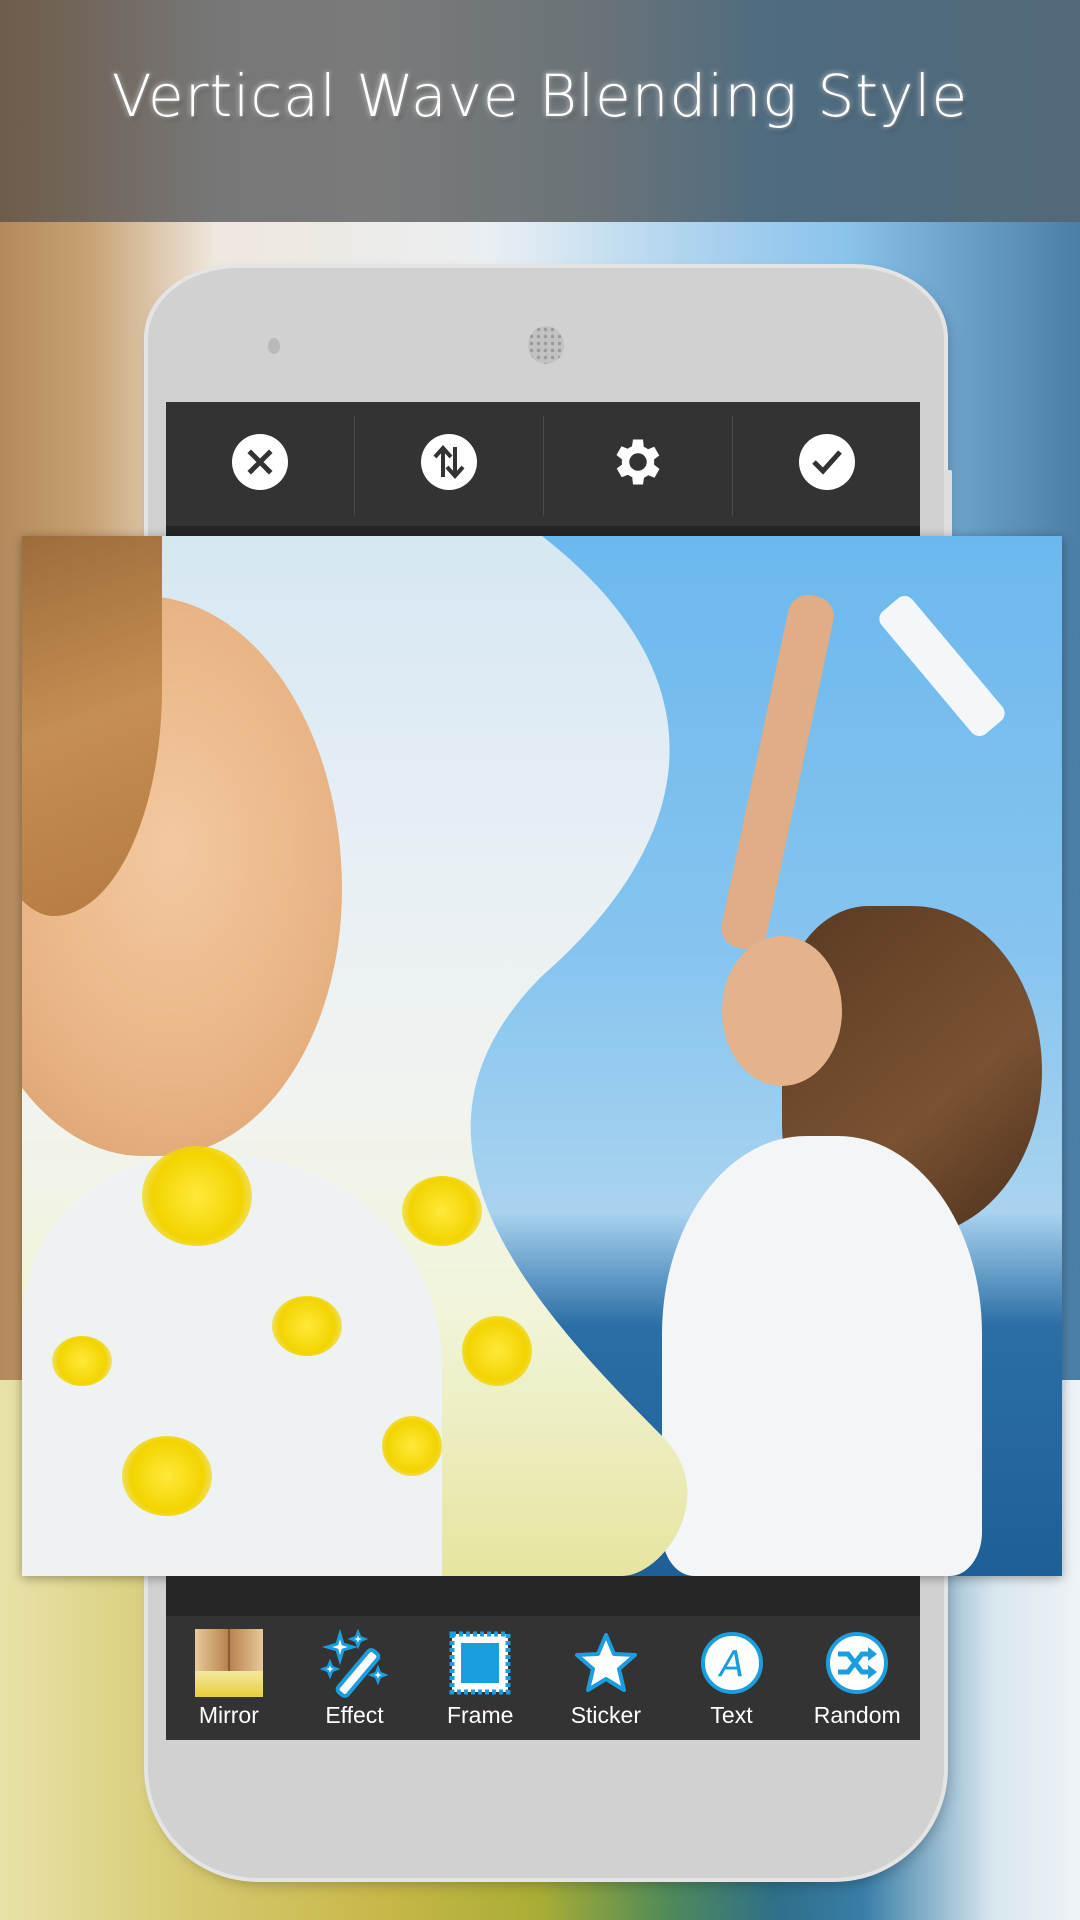  I want to click on top-toolbar, so click(543, 468).